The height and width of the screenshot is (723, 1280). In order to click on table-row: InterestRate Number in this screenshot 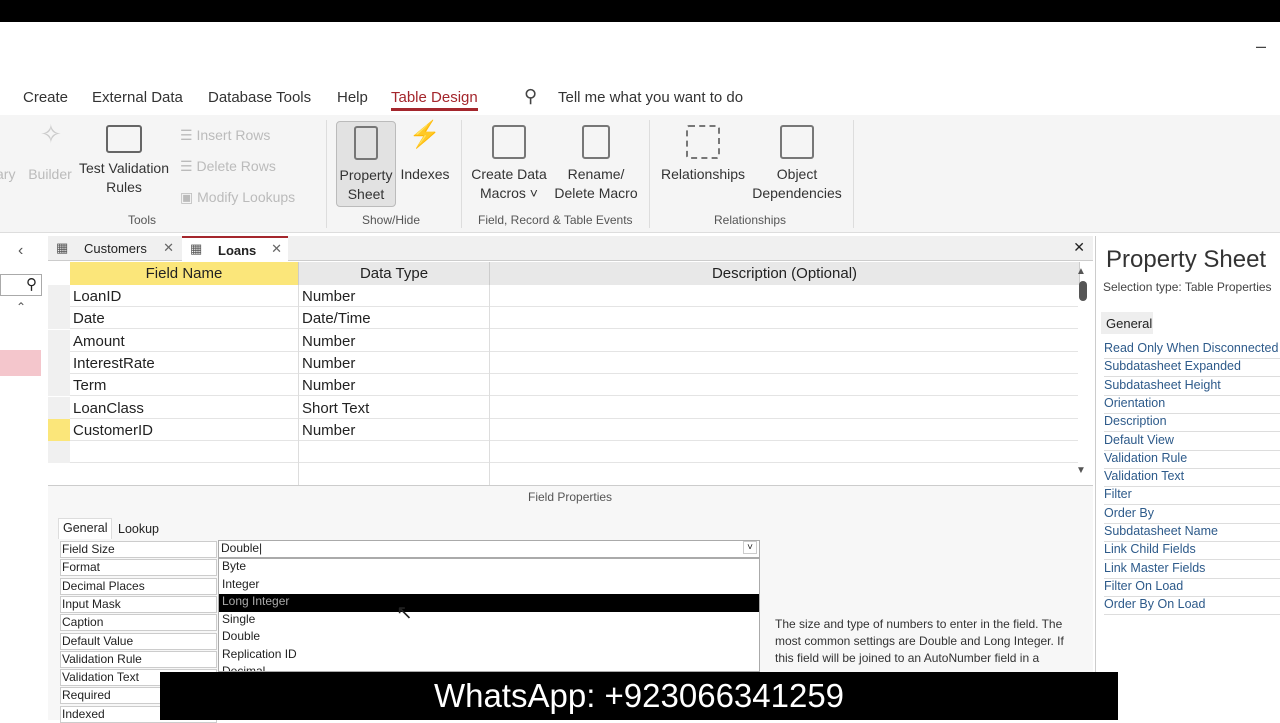, I will do `click(563, 362)`.